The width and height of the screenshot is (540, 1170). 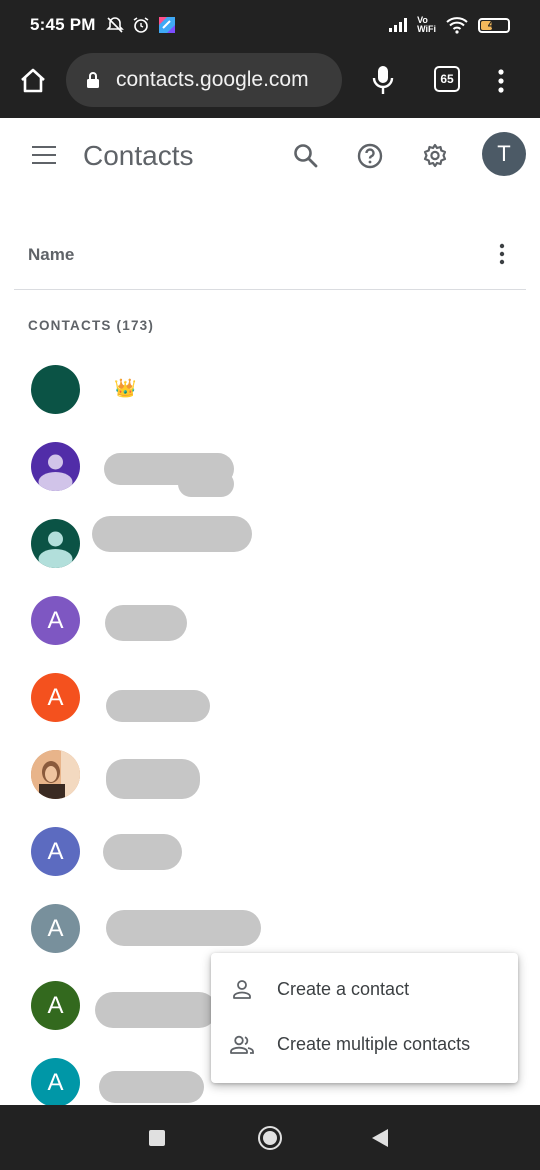 I want to click on settings-icon, so click(x=435, y=156).